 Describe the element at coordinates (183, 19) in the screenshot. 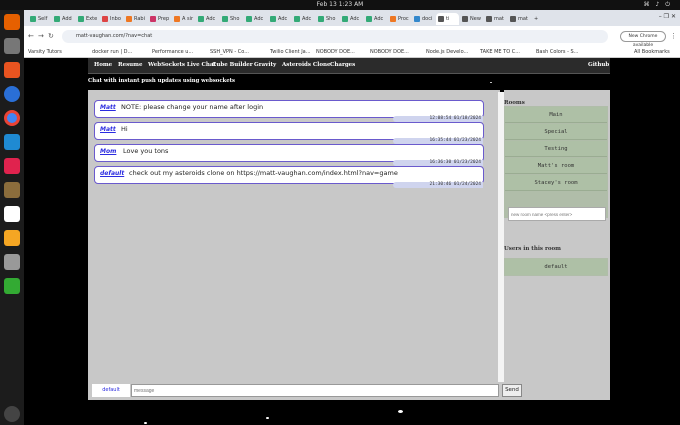

I see `browser-tab: A sir` at that location.